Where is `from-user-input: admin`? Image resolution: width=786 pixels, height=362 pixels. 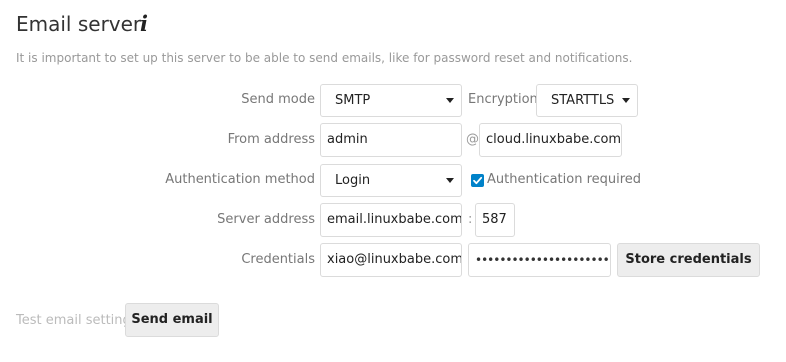 from-user-input: admin is located at coordinates (391, 140).